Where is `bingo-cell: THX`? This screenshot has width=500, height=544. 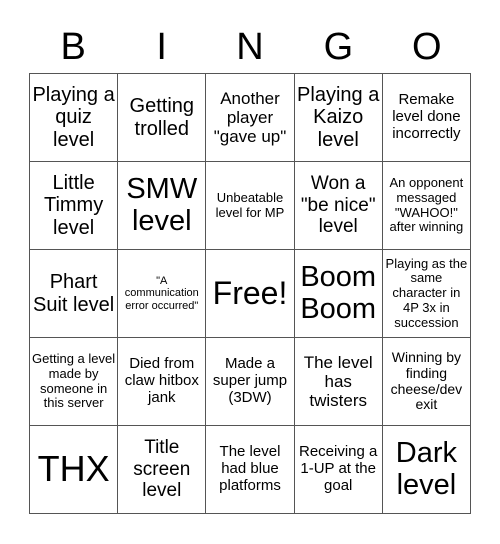 bingo-cell: THX is located at coordinates (74, 470).